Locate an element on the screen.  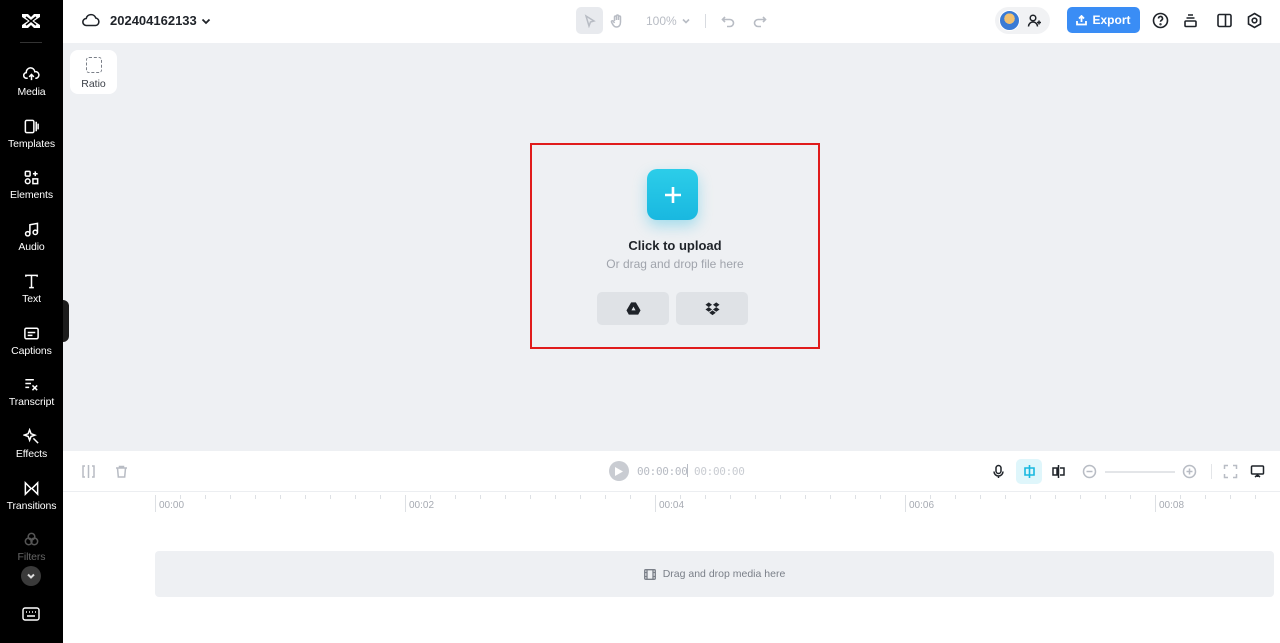
ruler-tick-label: 00:02 is located at coordinates (422, 505).